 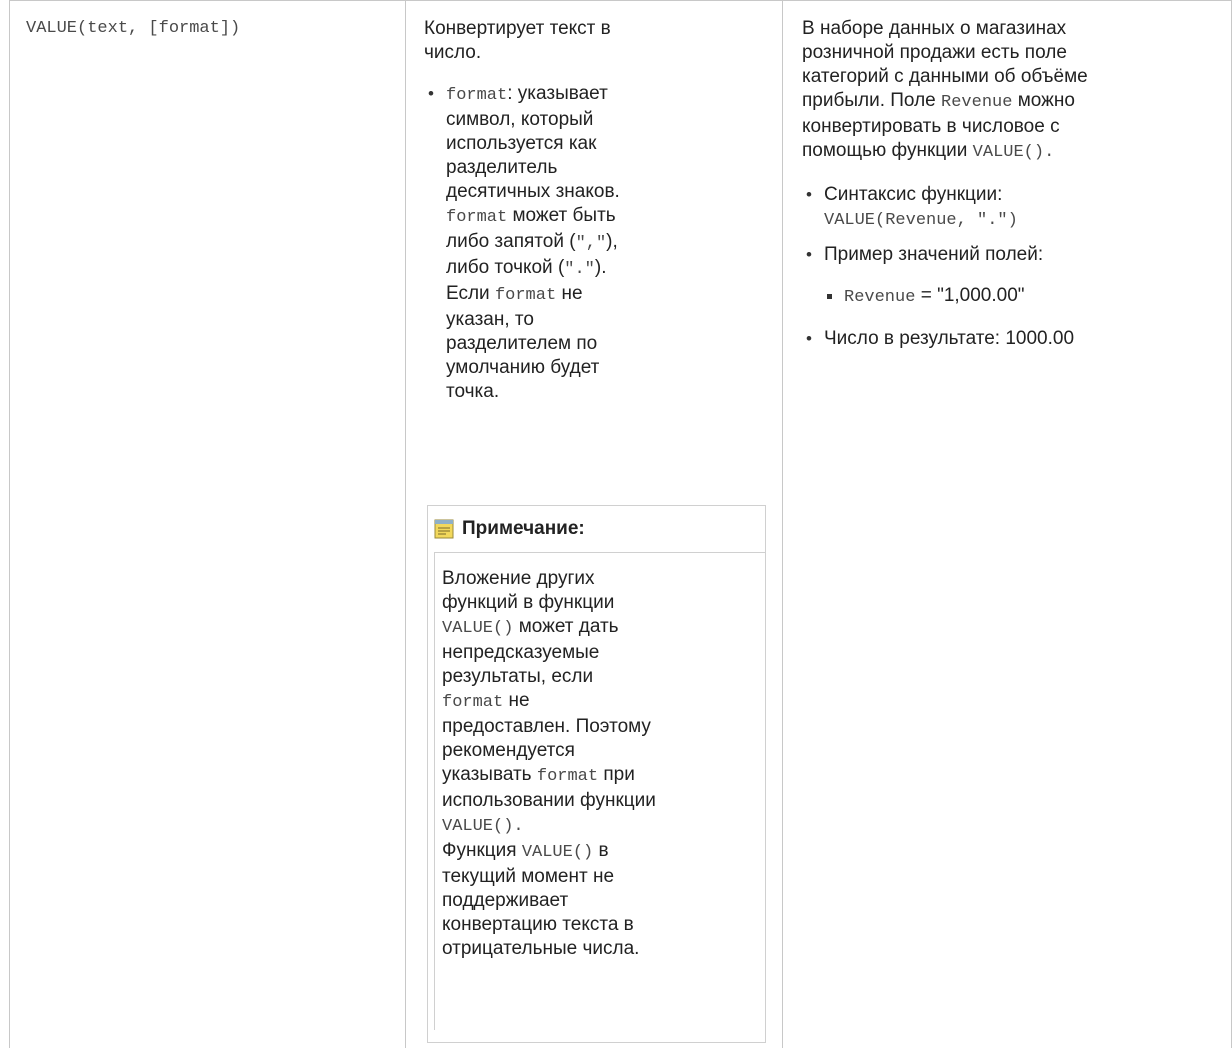 I want to click on text-line: Если format не, so click(x=614, y=295).